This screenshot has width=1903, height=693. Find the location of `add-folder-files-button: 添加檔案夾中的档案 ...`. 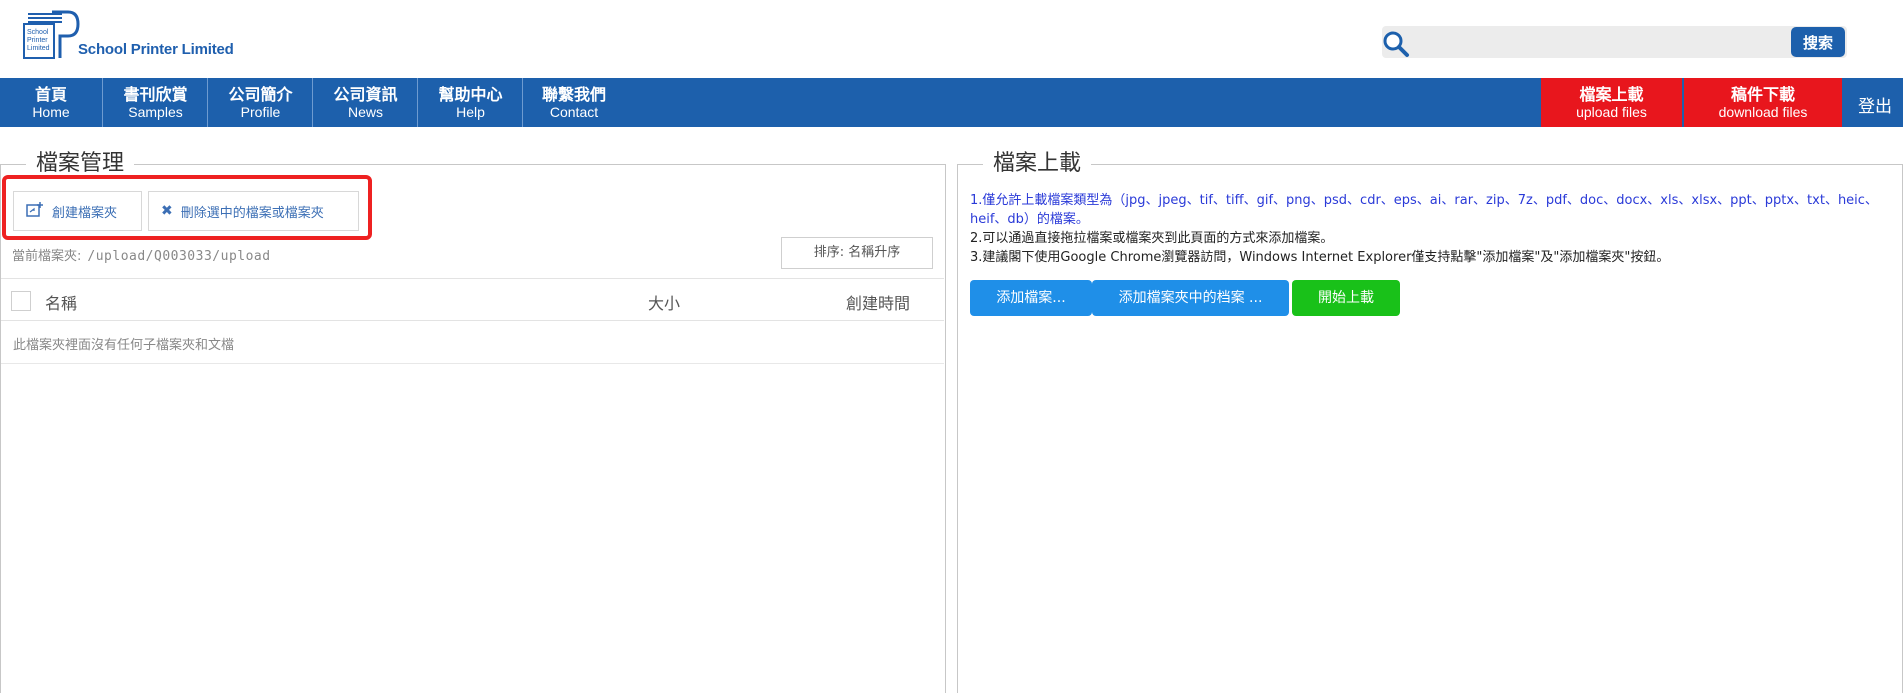

add-folder-files-button: 添加檔案夾中的档案 ... is located at coordinates (1190, 298).